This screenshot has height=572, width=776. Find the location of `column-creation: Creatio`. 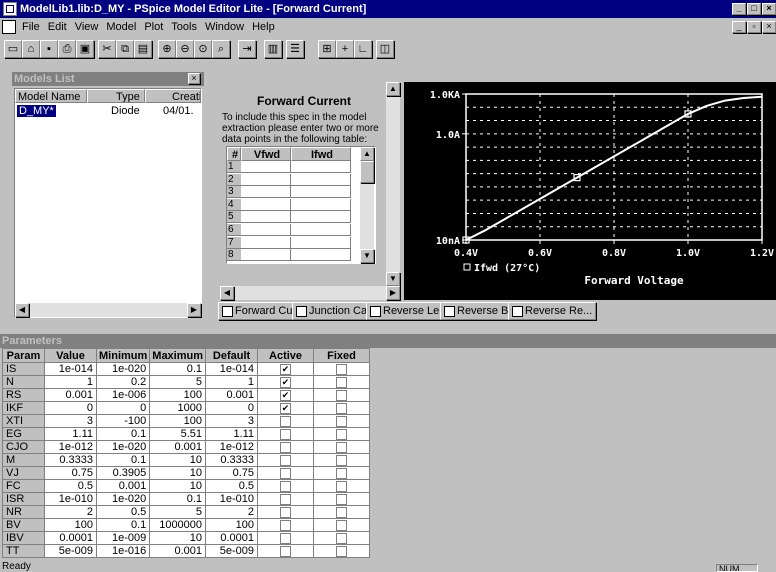

column-creation: Creatio is located at coordinates (173, 96).